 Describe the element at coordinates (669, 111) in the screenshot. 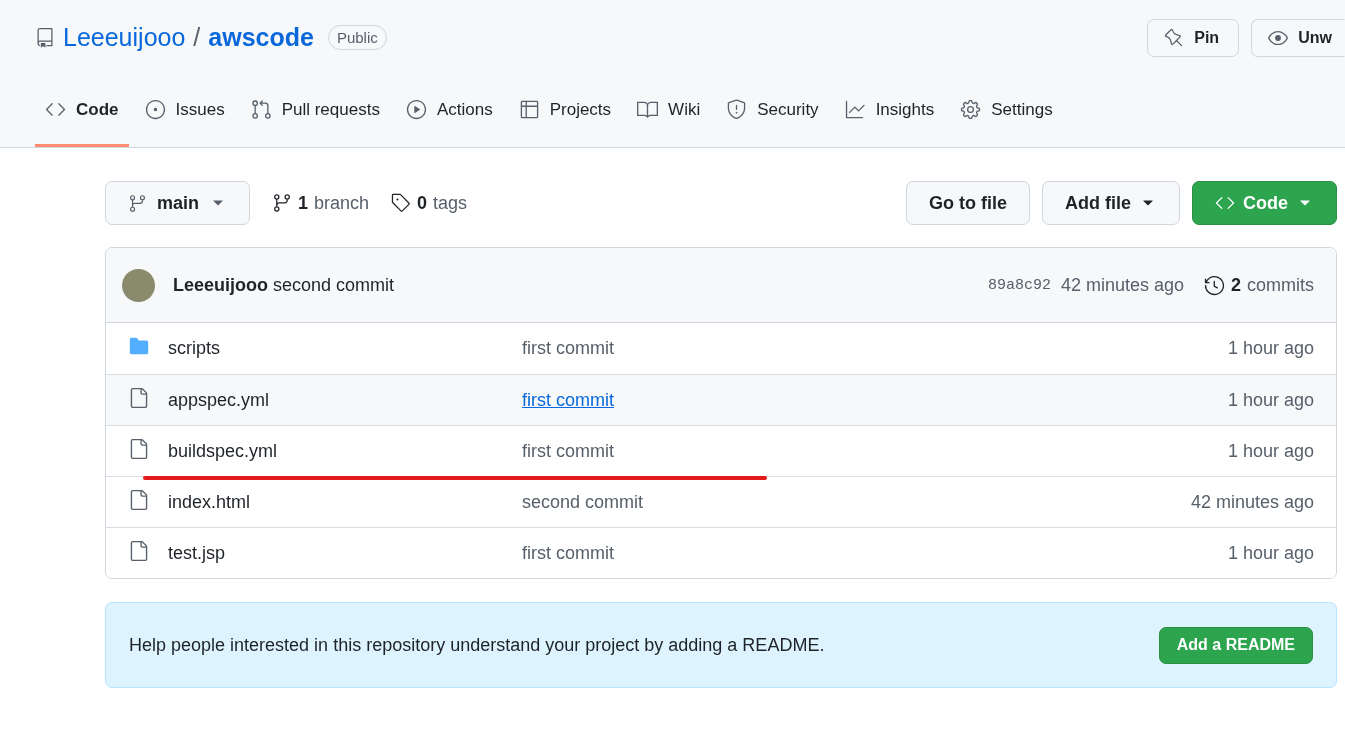

I see `repo-tab: Wiki` at that location.